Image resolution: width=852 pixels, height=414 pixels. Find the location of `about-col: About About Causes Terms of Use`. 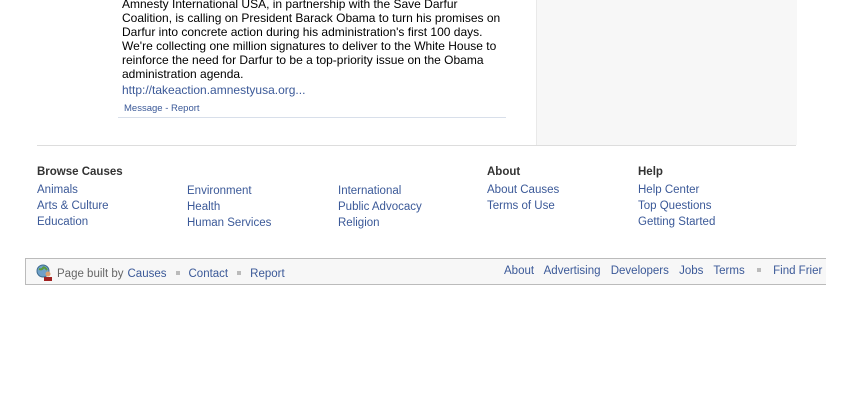

about-col: About About Causes Terms of Use is located at coordinates (523, 190).